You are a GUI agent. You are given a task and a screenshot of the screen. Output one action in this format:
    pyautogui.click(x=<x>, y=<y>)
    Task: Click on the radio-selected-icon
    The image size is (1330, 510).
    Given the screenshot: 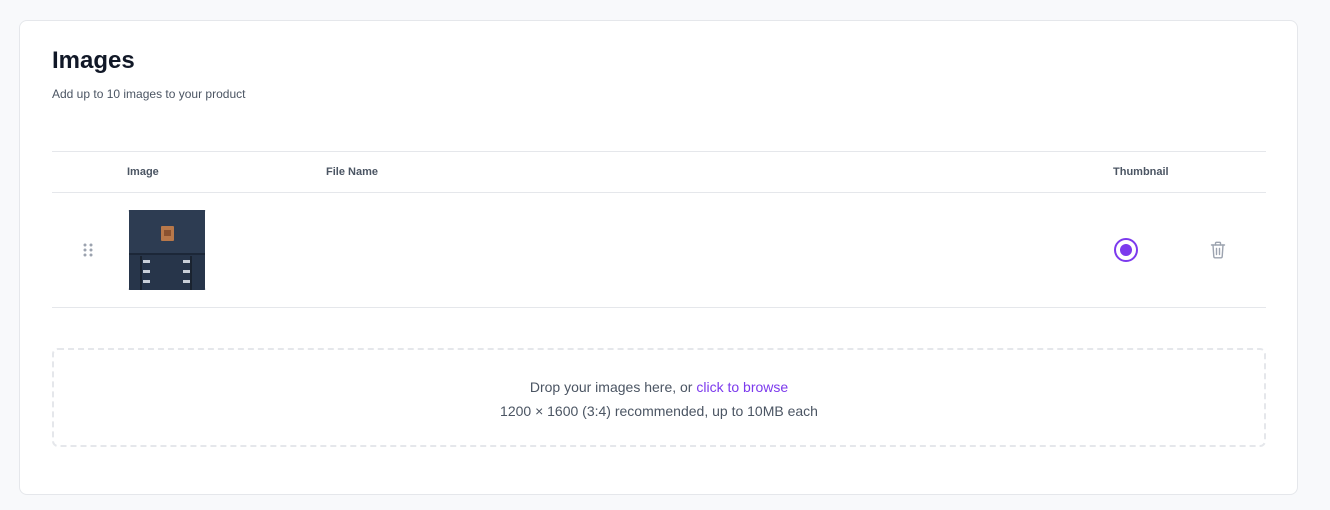 What is the action you would take?
    pyautogui.click(x=1126, y=250)
    